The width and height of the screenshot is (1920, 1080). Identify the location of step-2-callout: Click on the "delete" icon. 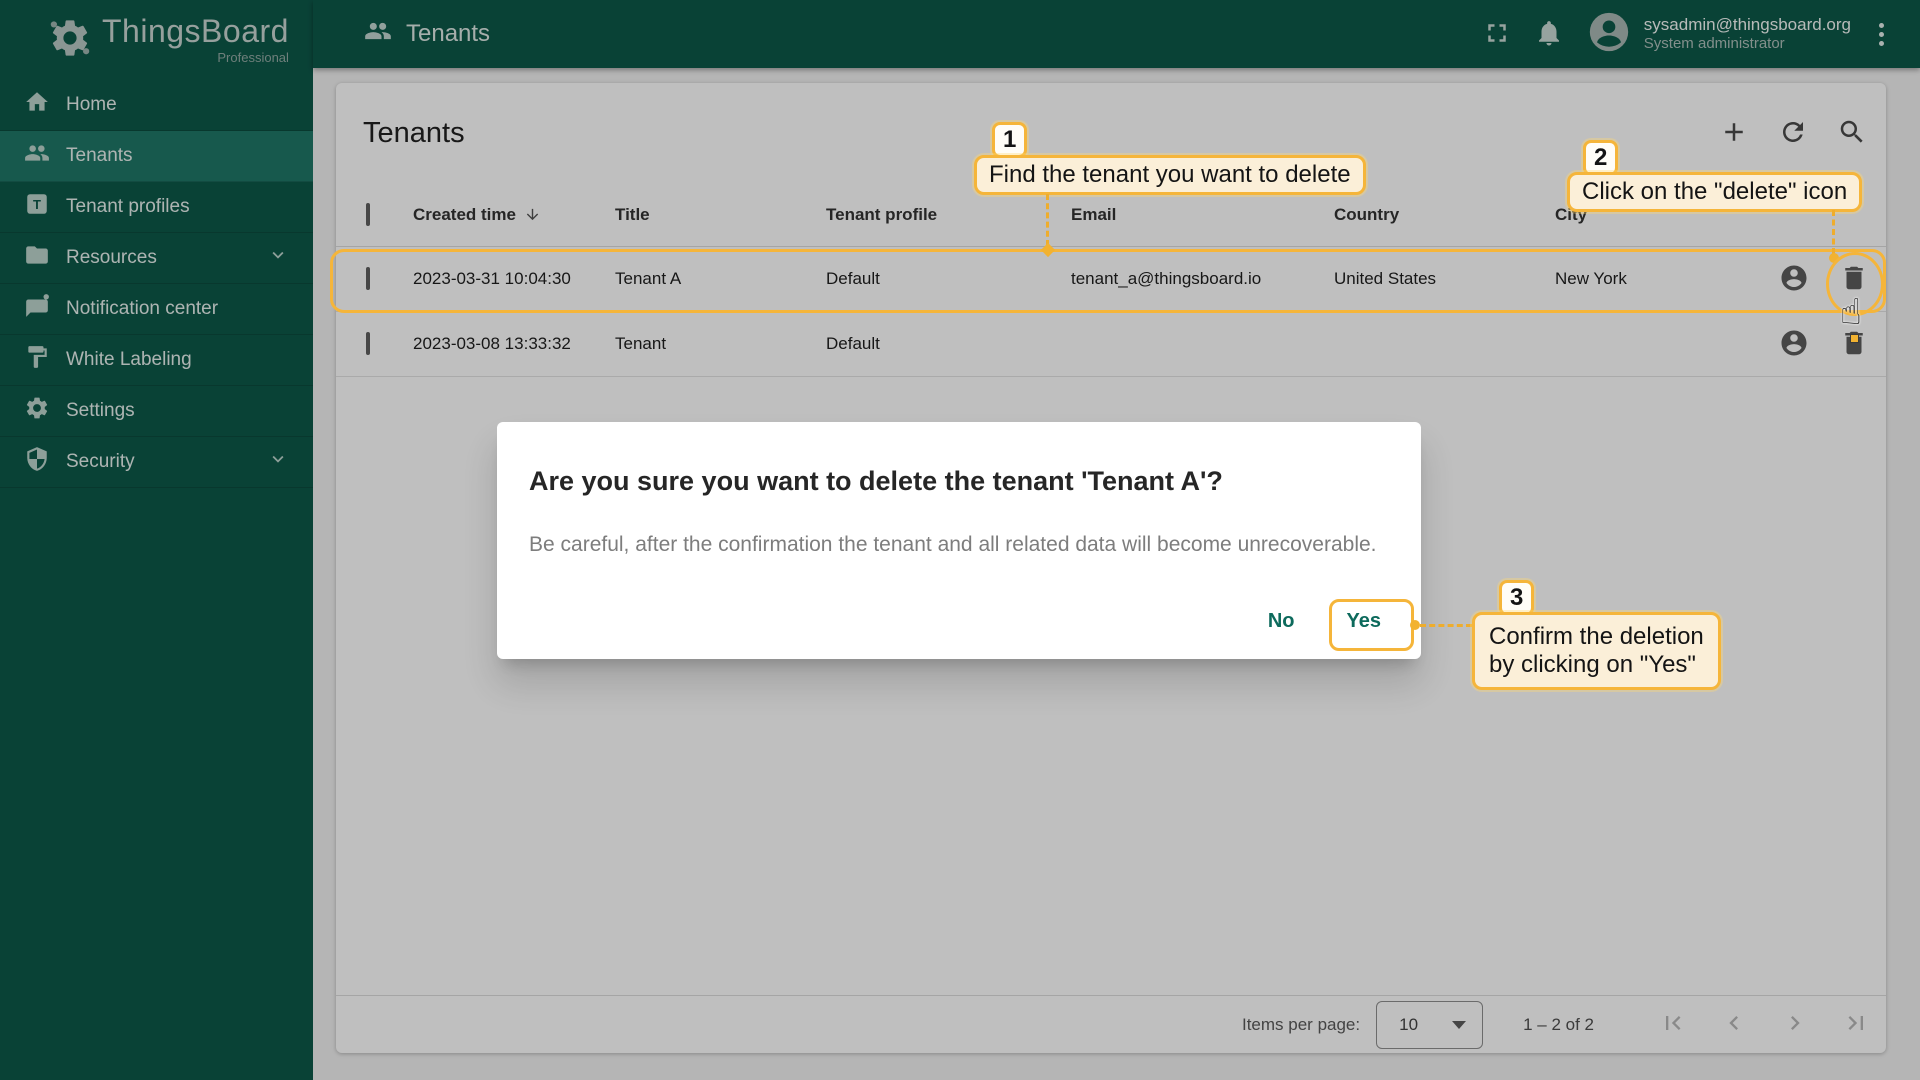
(1715, 192).